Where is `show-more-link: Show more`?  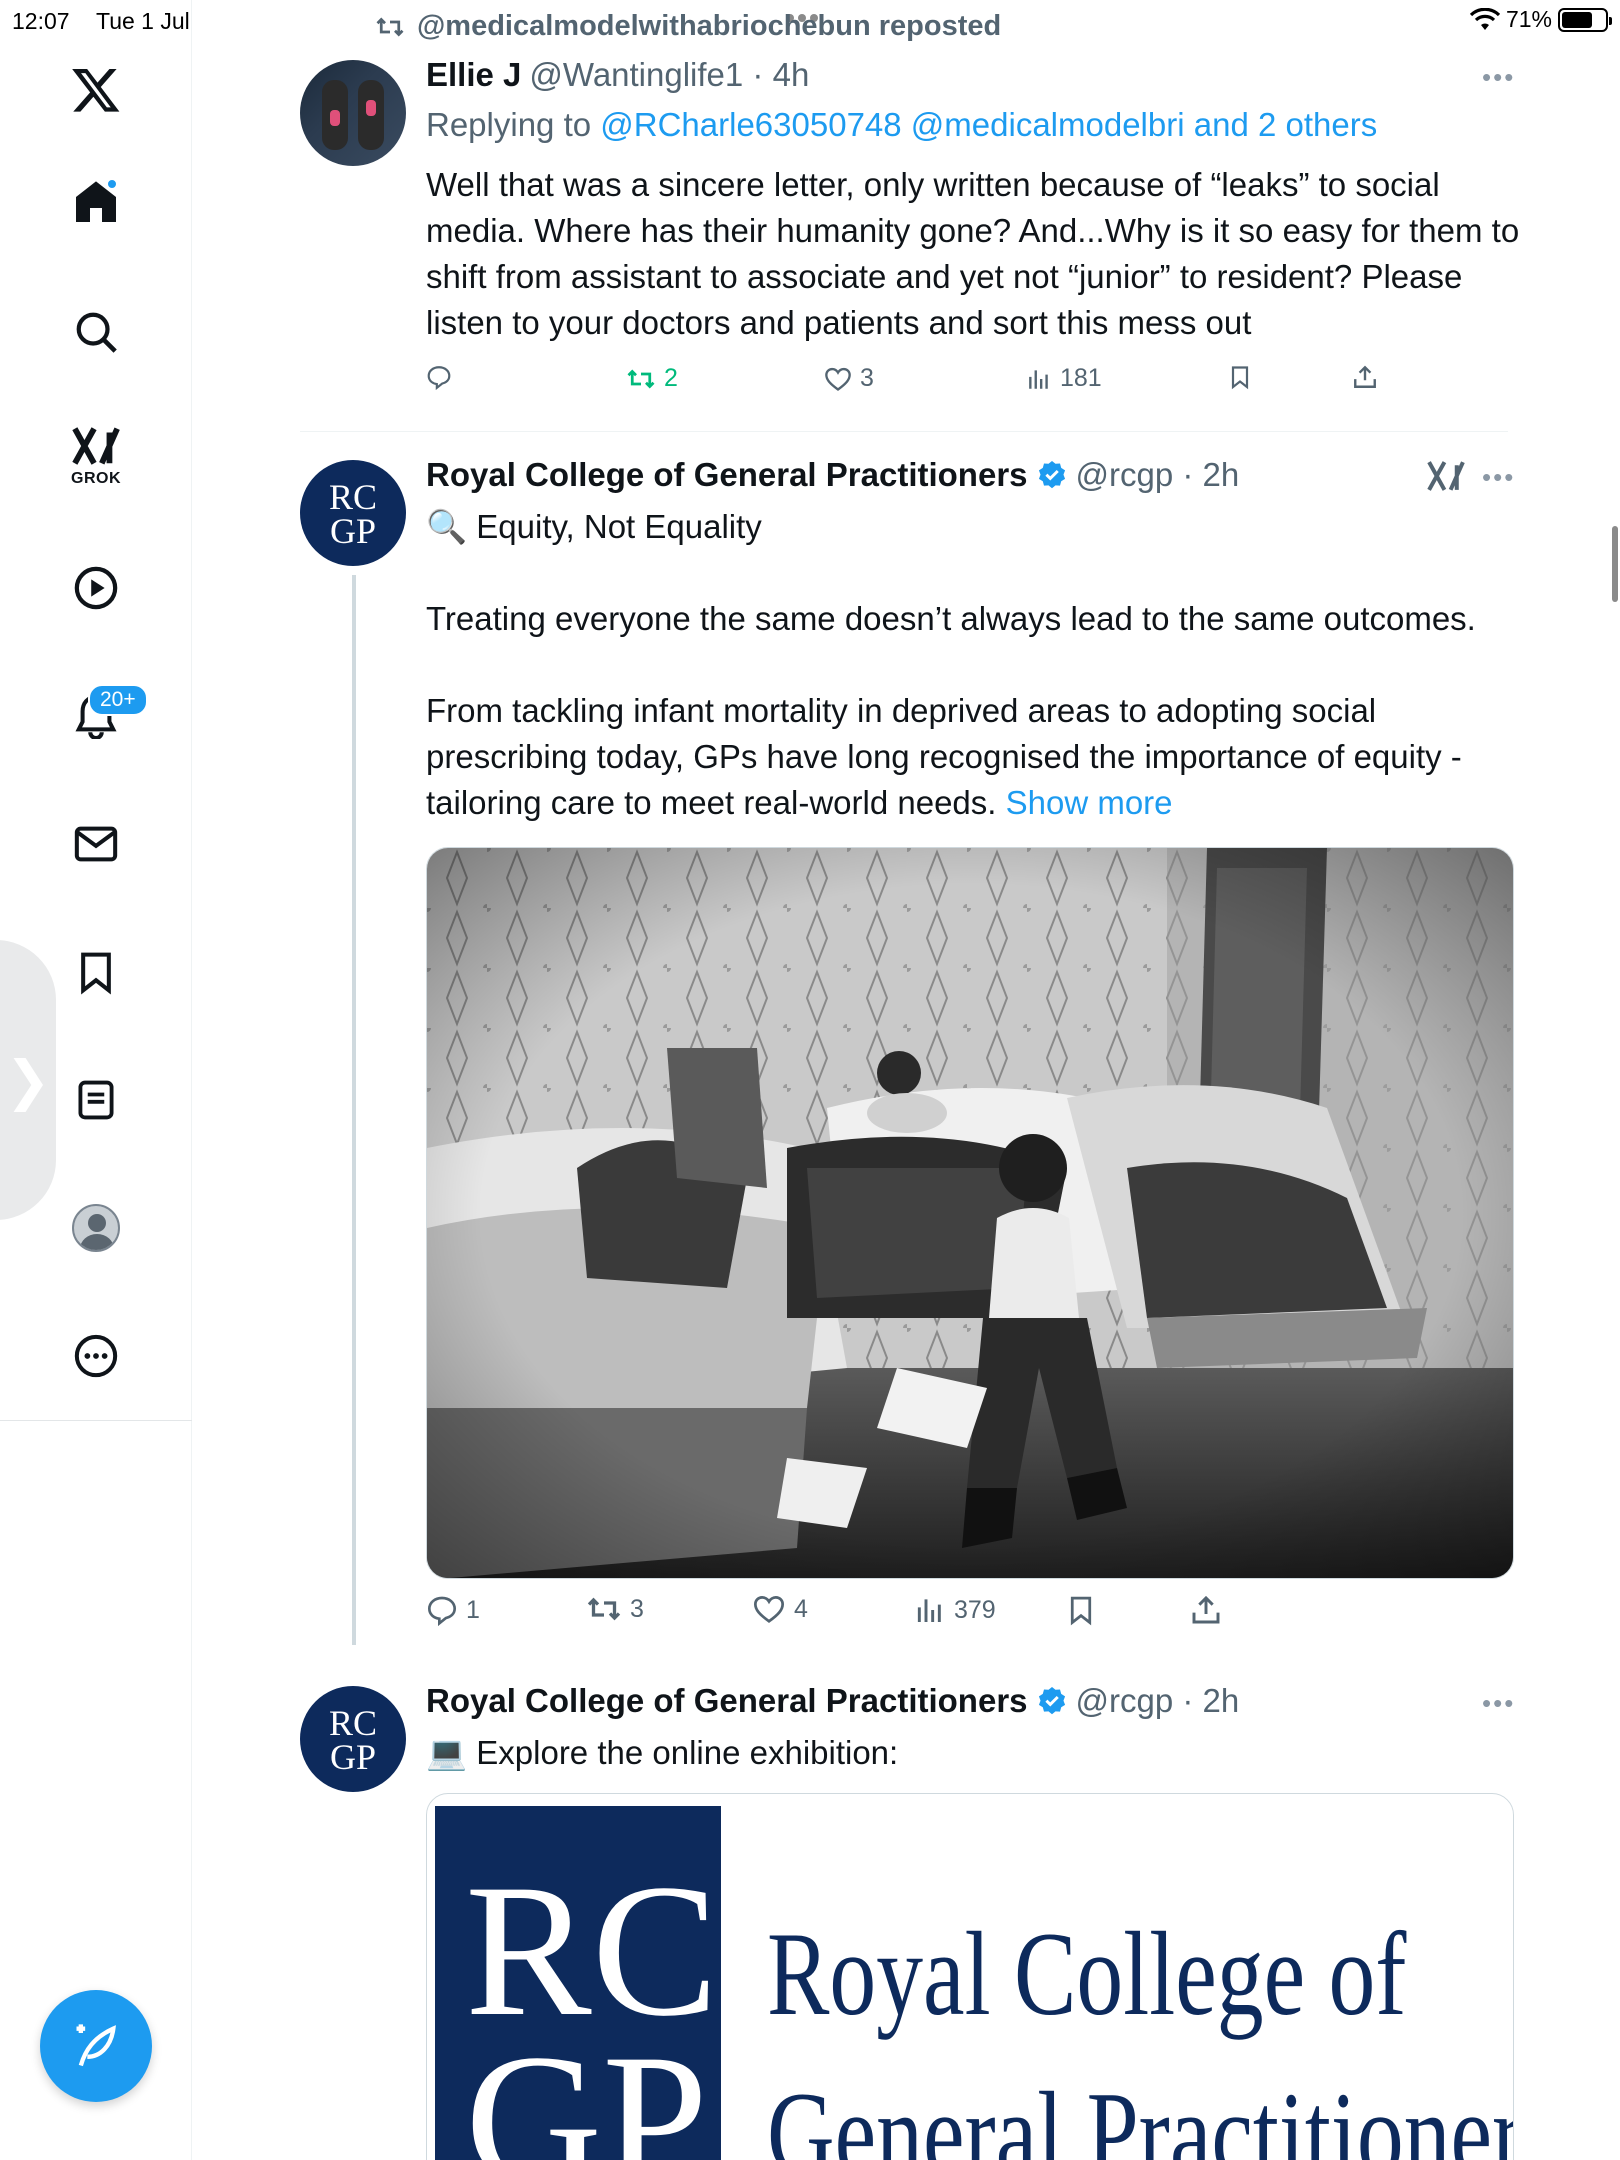
show-more-link: Show more is located at coordinates (1089, 802).